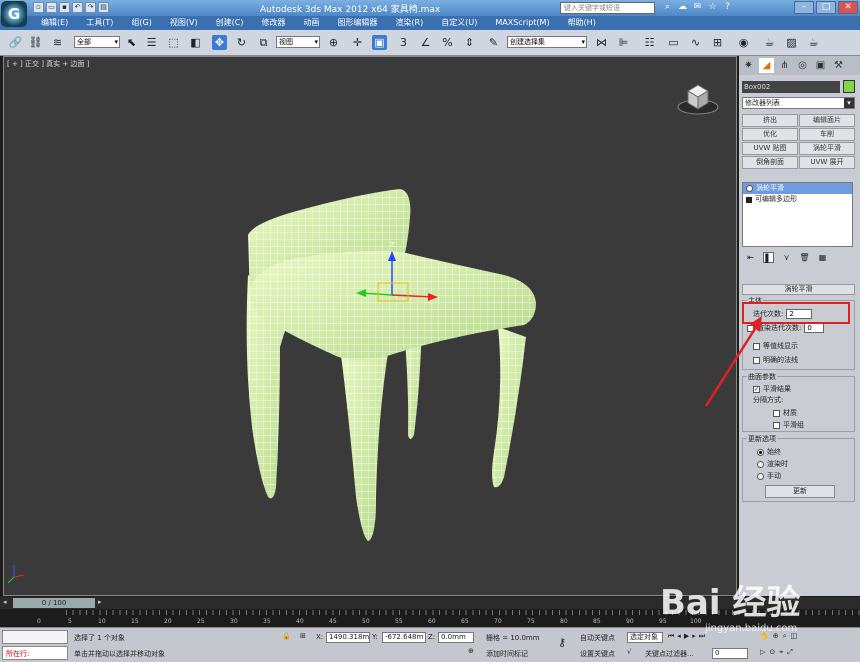  Describe the element at coordinates (173, 42) in the screenshot. I see `rectangular-selection-icon: ⬚` at that location.